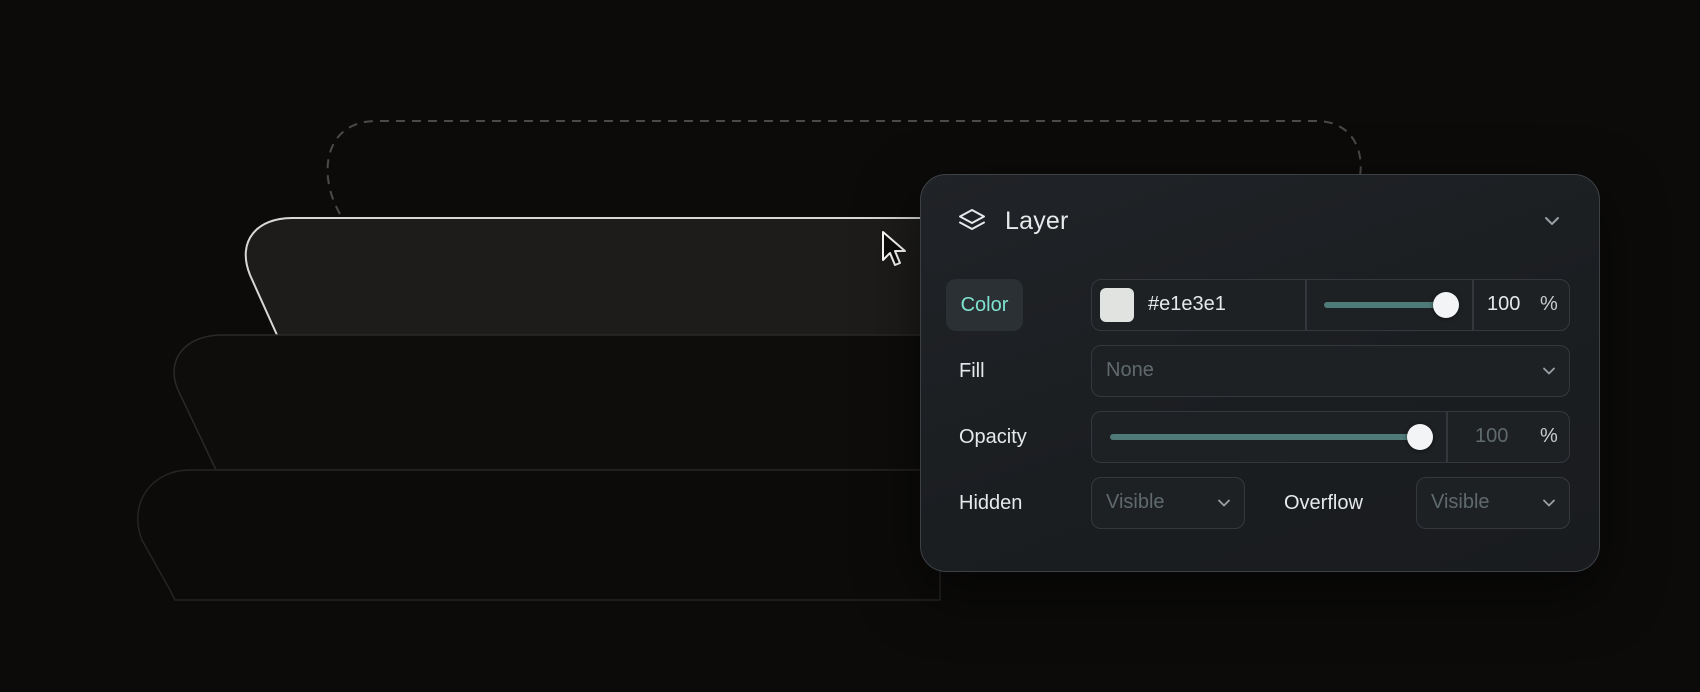  What do you see at coordinates (1117, 305) in the screenshot?
I see `color-swatch` at bounding box center [1117, 305].